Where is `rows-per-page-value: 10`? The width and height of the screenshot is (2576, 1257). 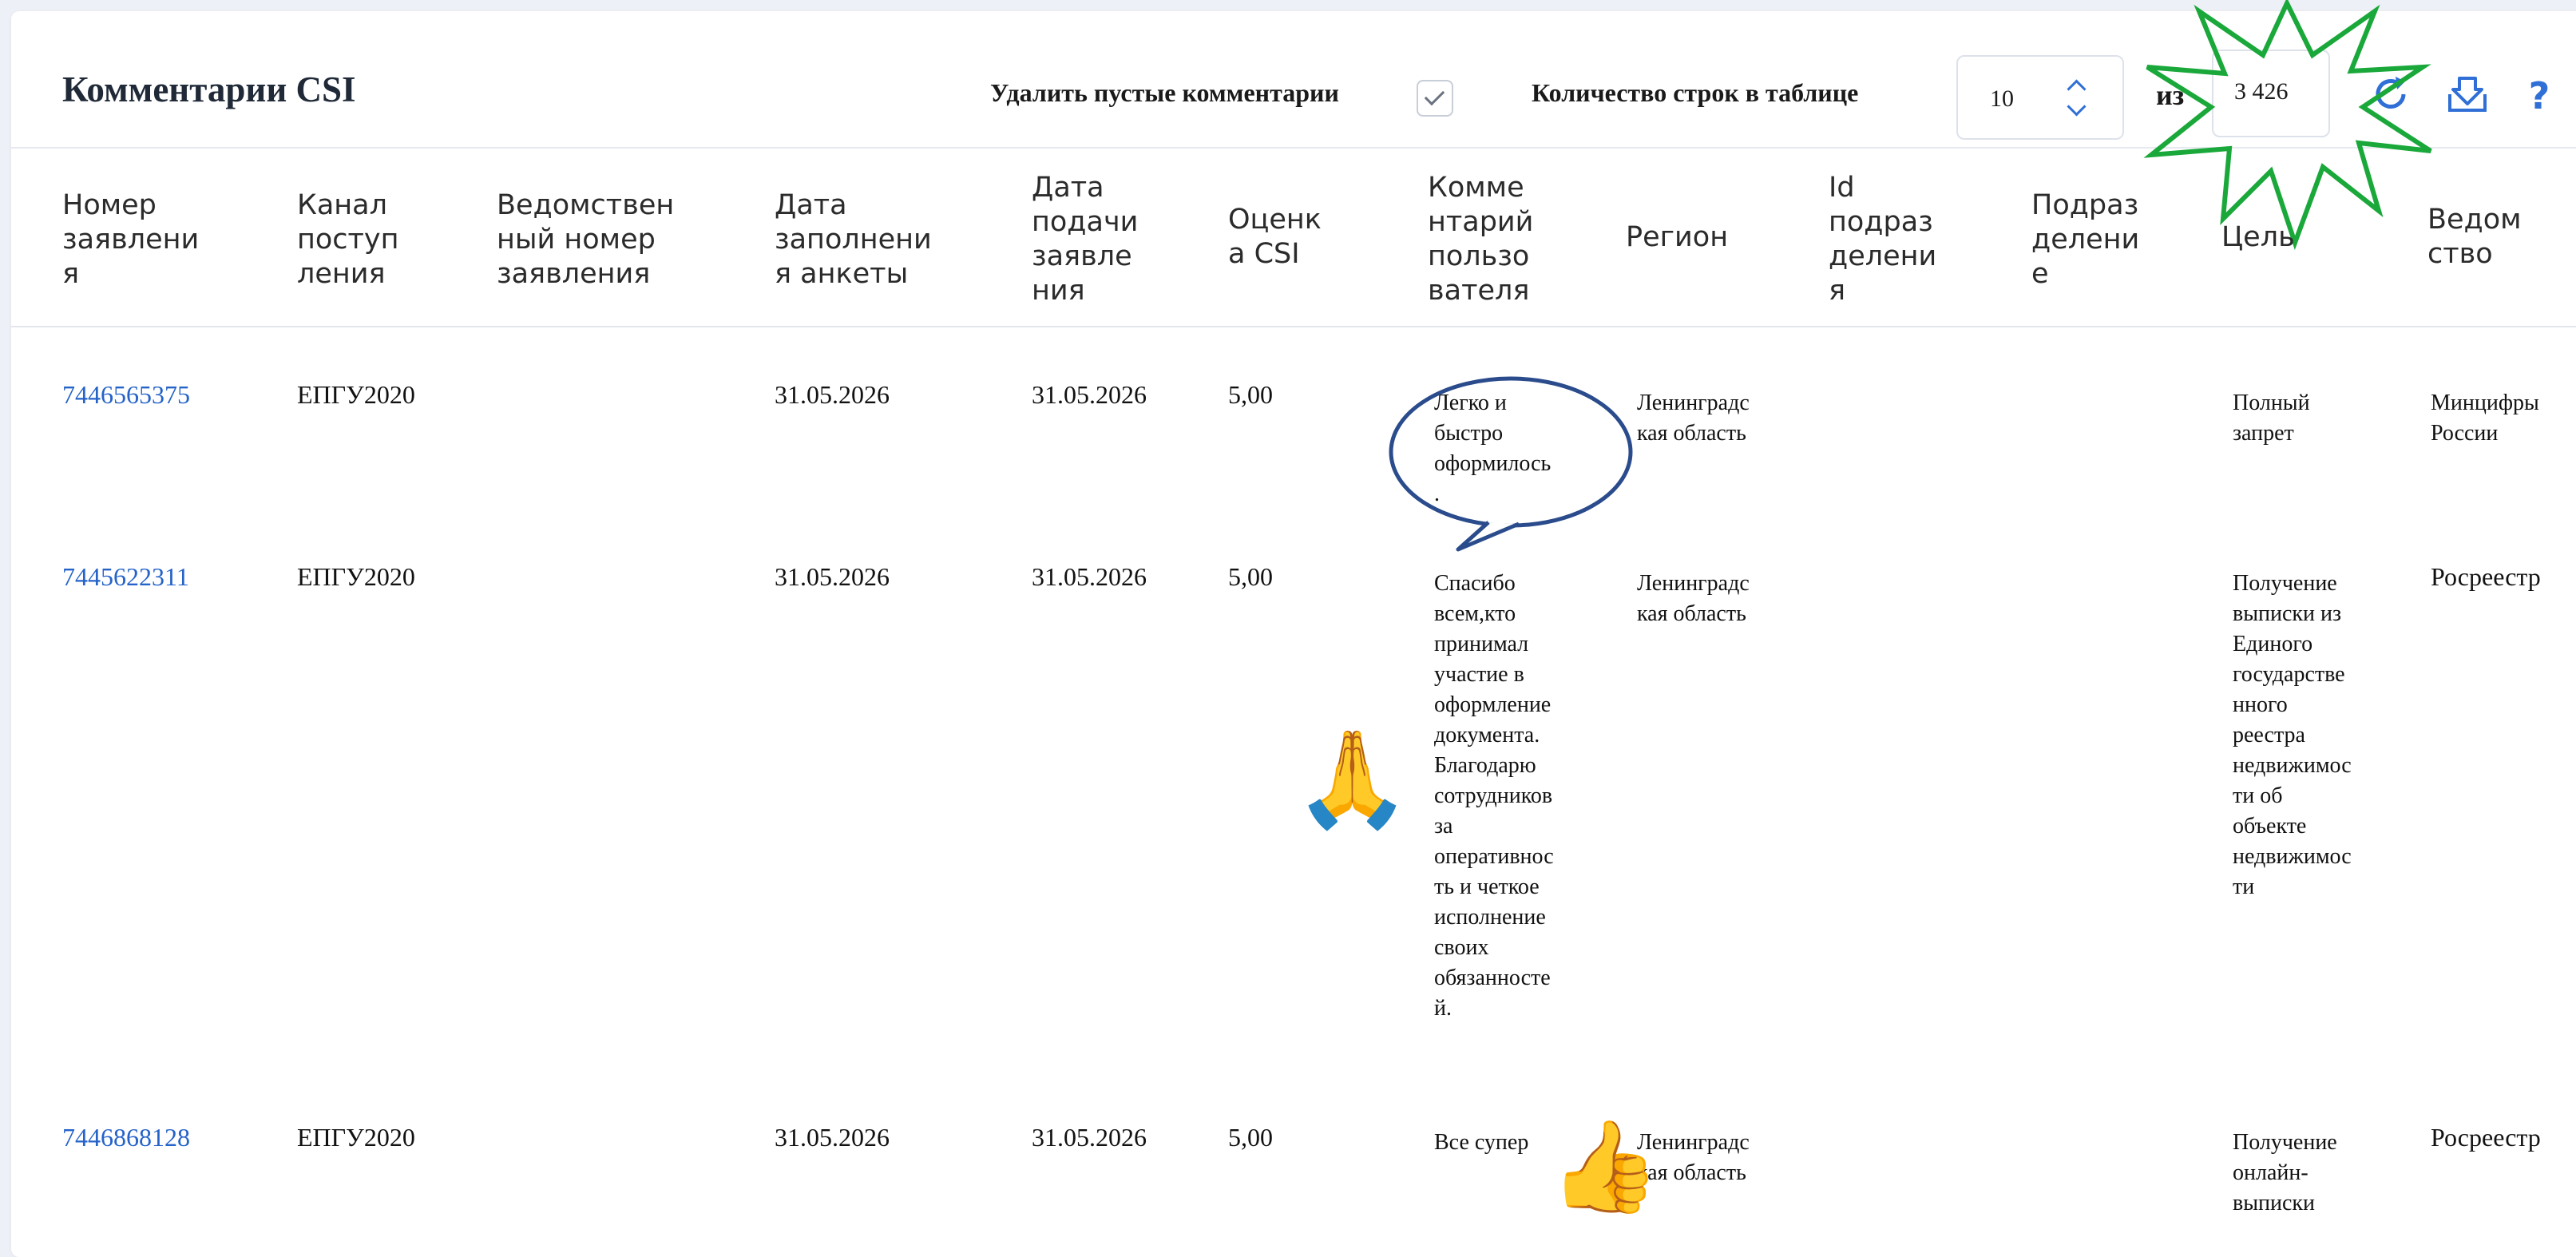 rows-per-page-value: 10 is located at coordinates (2002, 98).